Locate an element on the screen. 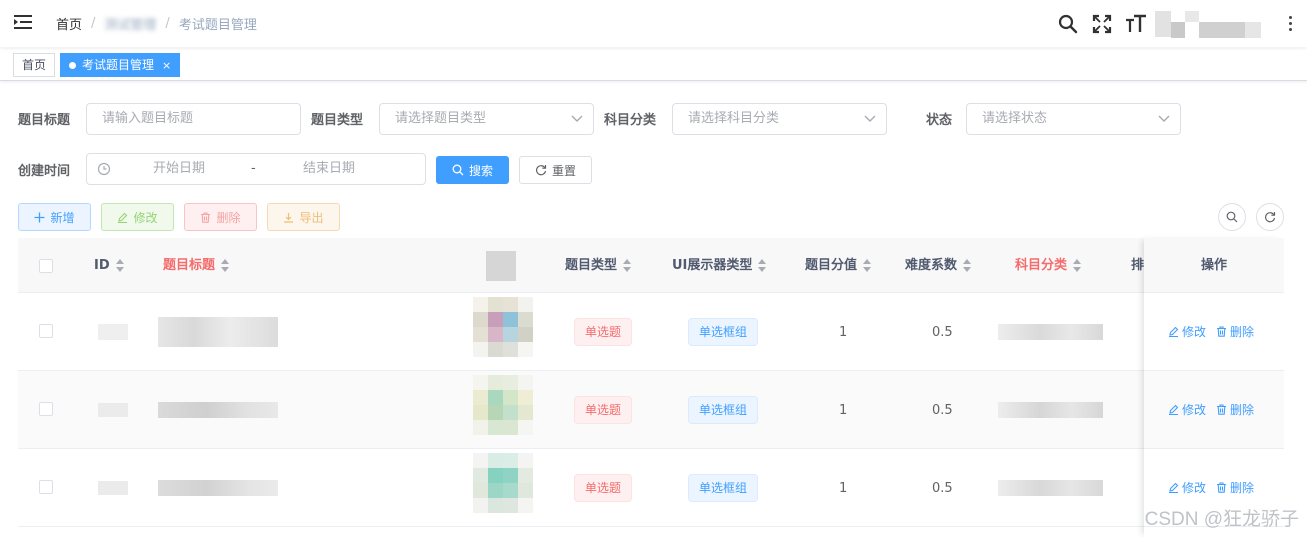  date-start: 开始日期 is located at coordinates (179, 169).